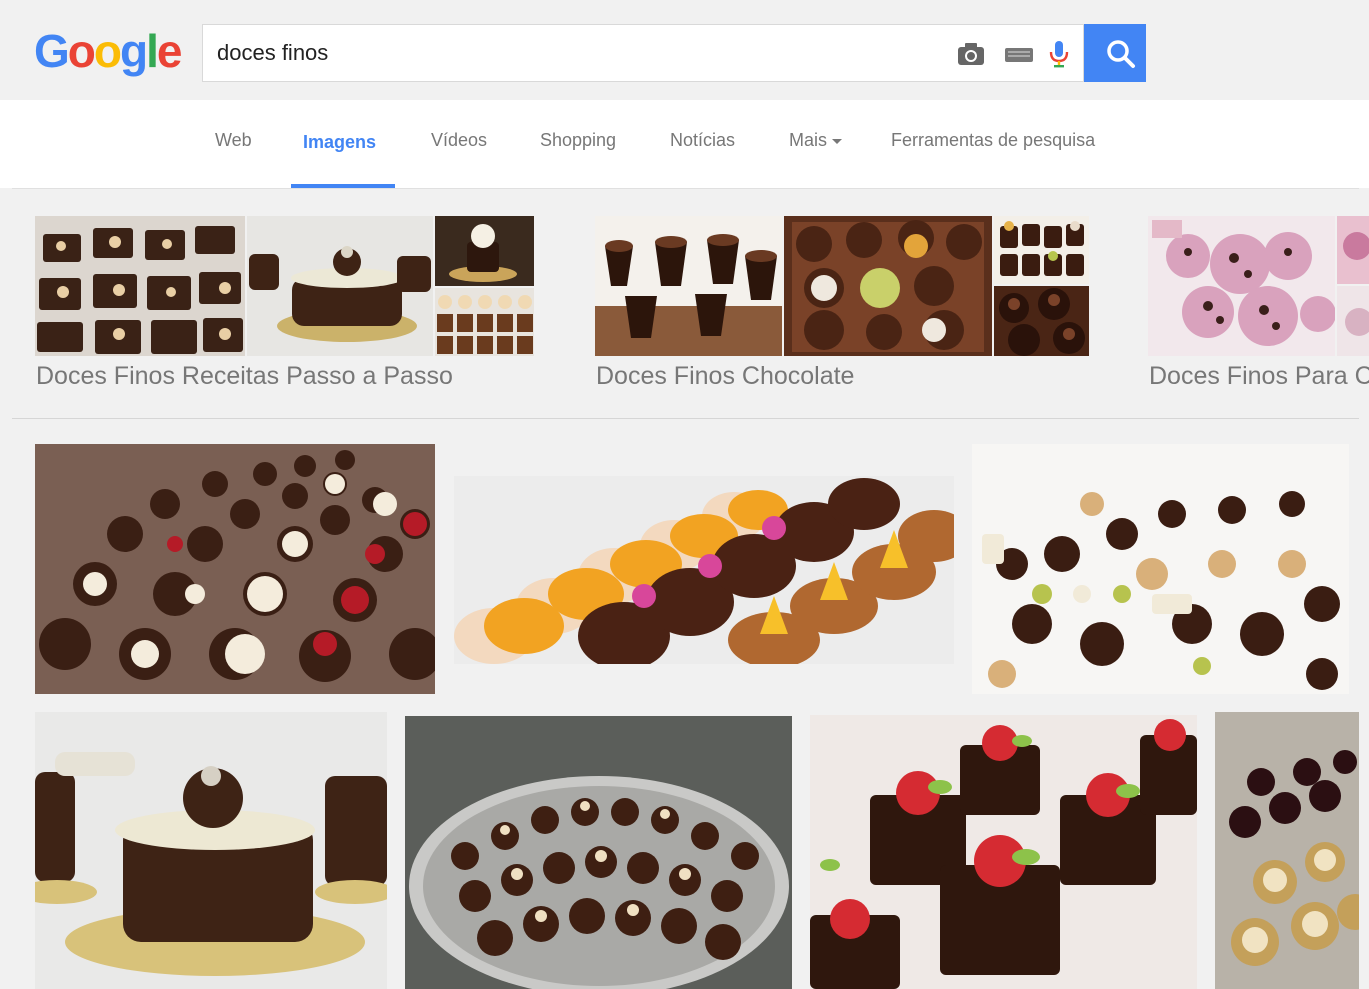  I want to click on tab-news: Notícias, so click(702, 140).